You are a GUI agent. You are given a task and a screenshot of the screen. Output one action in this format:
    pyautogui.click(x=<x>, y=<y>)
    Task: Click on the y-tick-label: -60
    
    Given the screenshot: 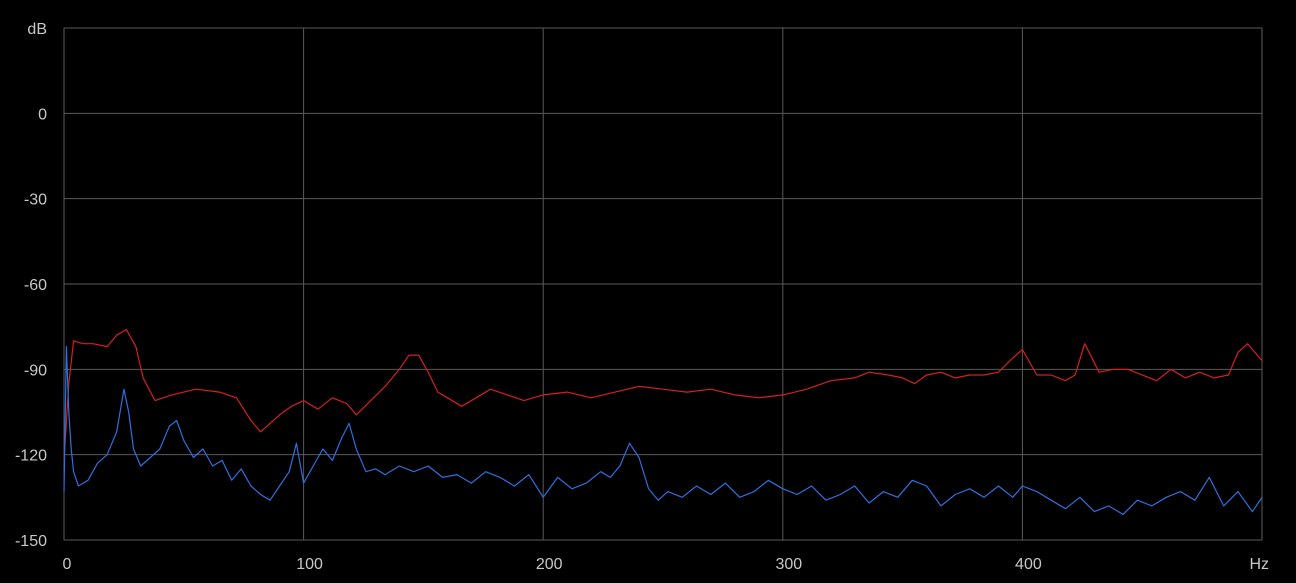 What is the action you would take?
    pyautogui.click(x=35, y=285)
    